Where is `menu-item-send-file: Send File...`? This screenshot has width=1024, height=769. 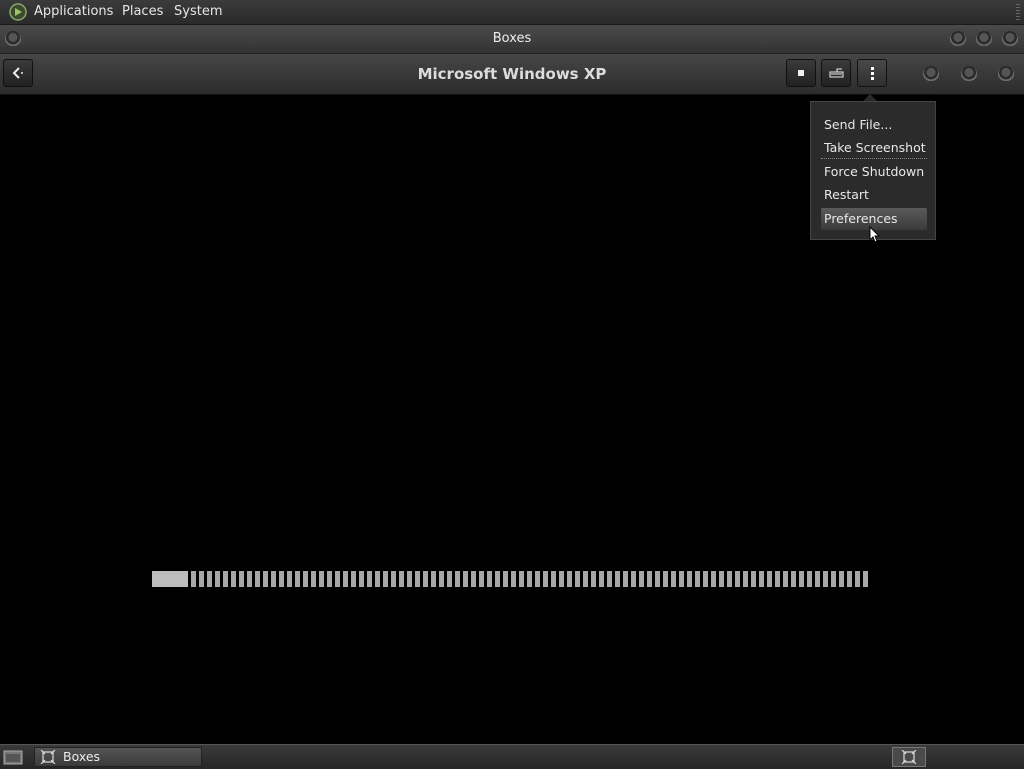
menu-item-send-file: Send File... is located at coordinates (874, 125).